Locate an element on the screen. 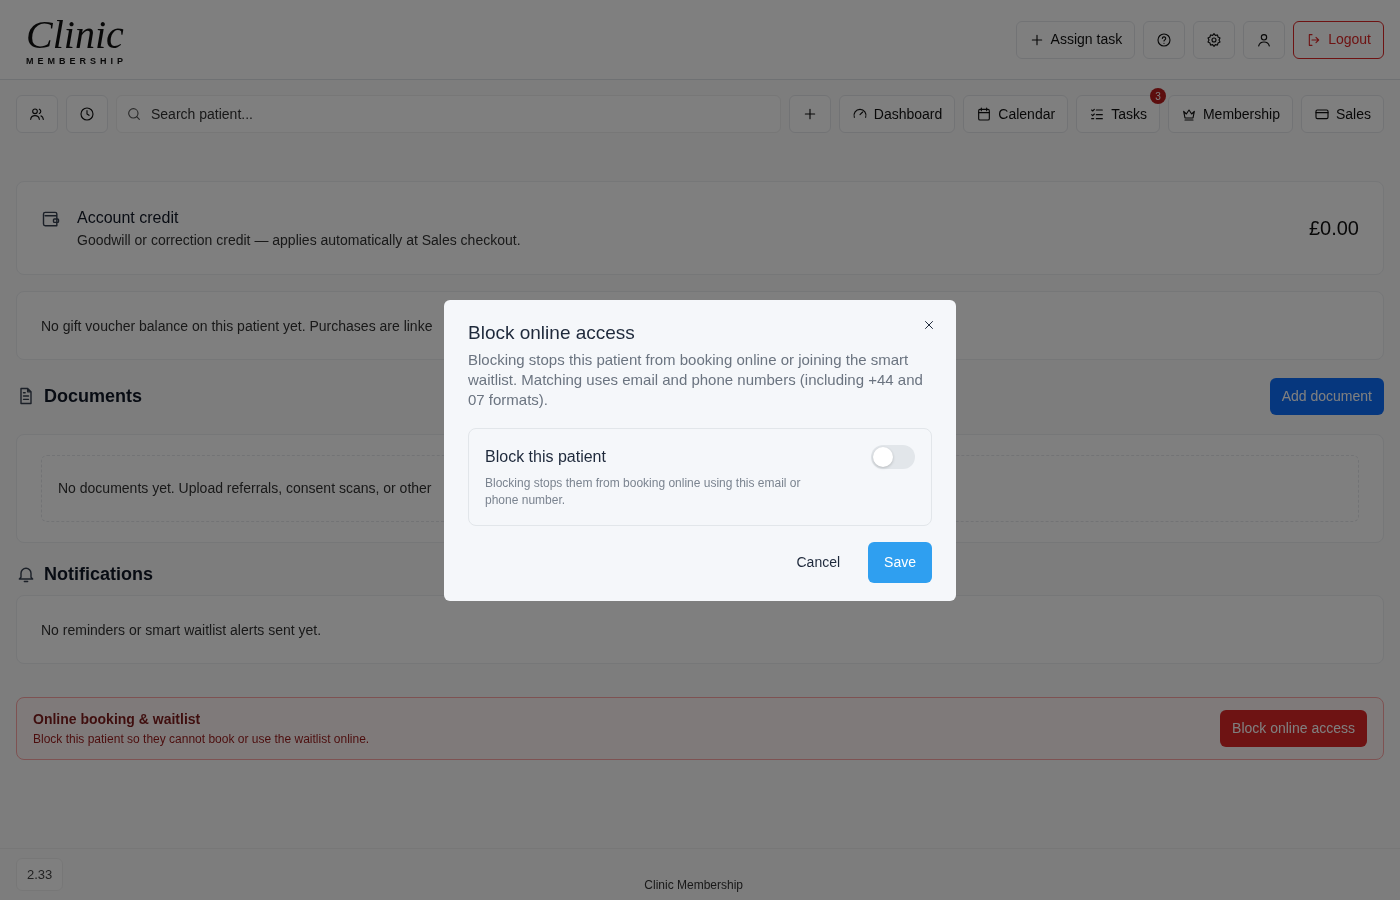 Image resolution: width=1400 pixels, height=900 pixels. online-booking-description: Block this patient so they cannot book or use the waitlist online. is located at coordinates (201, 739).